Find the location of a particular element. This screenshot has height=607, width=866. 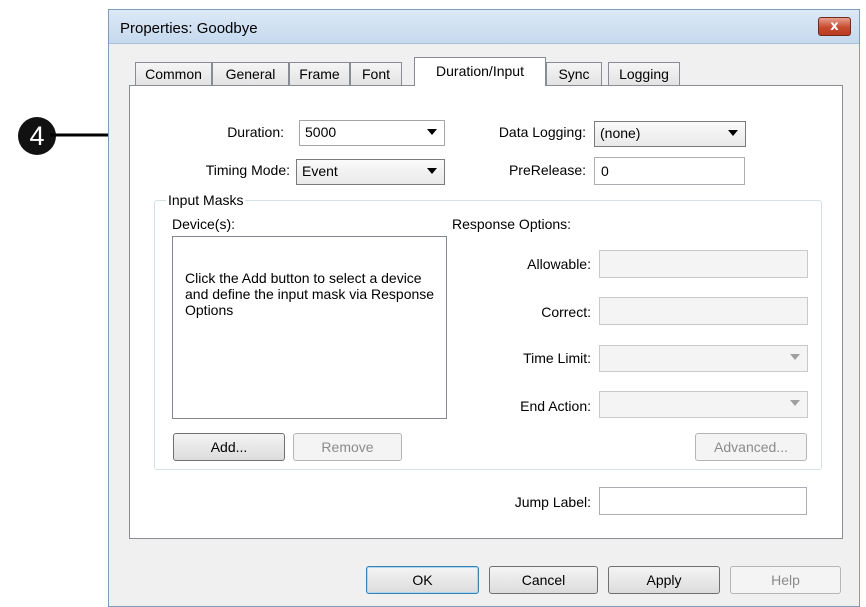

allowable-input is located at coordinates (703, 264).